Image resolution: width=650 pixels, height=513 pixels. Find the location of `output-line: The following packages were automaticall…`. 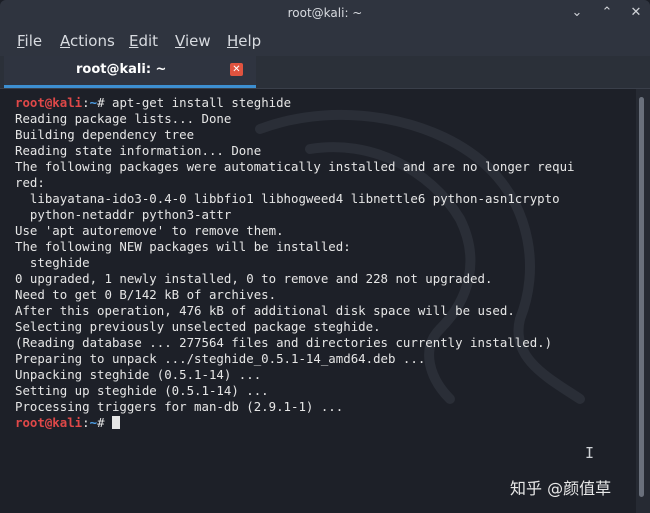

output-line: The following packages were automaticall… is located at coordinates (295, 166).